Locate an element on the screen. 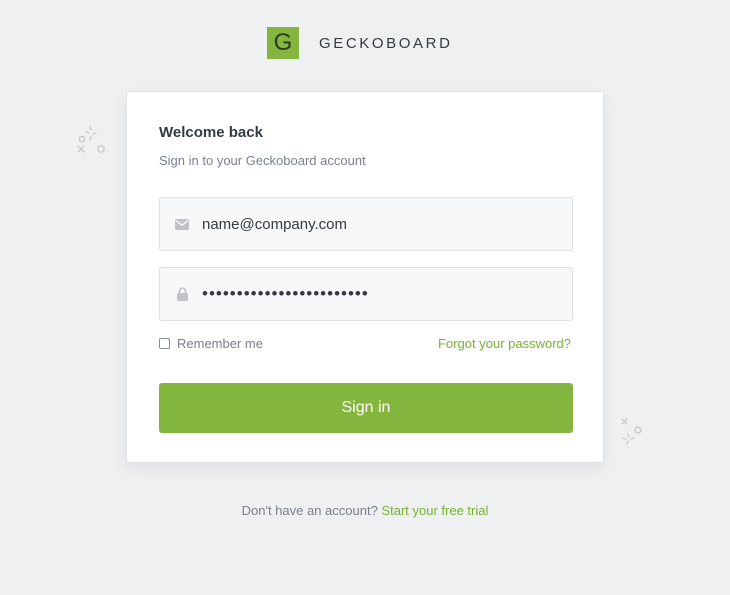 This screenshot has width=730, height=595. card-title: Welcome back is located at coordinates (211, 132).